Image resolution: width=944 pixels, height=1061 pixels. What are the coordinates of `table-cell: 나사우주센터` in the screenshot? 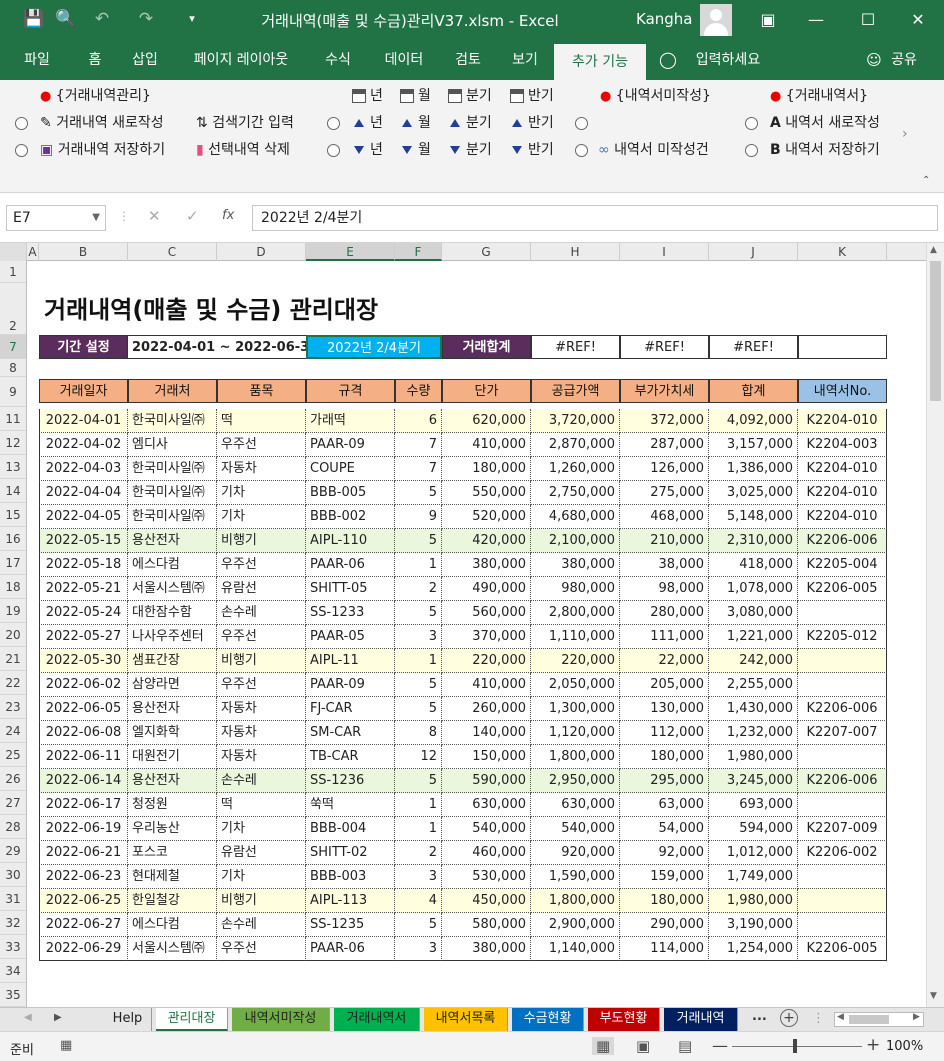 It's located at (172, 637).